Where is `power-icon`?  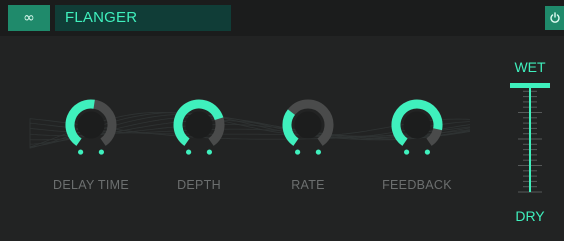
power-icon is located at coordinates (554, 17).